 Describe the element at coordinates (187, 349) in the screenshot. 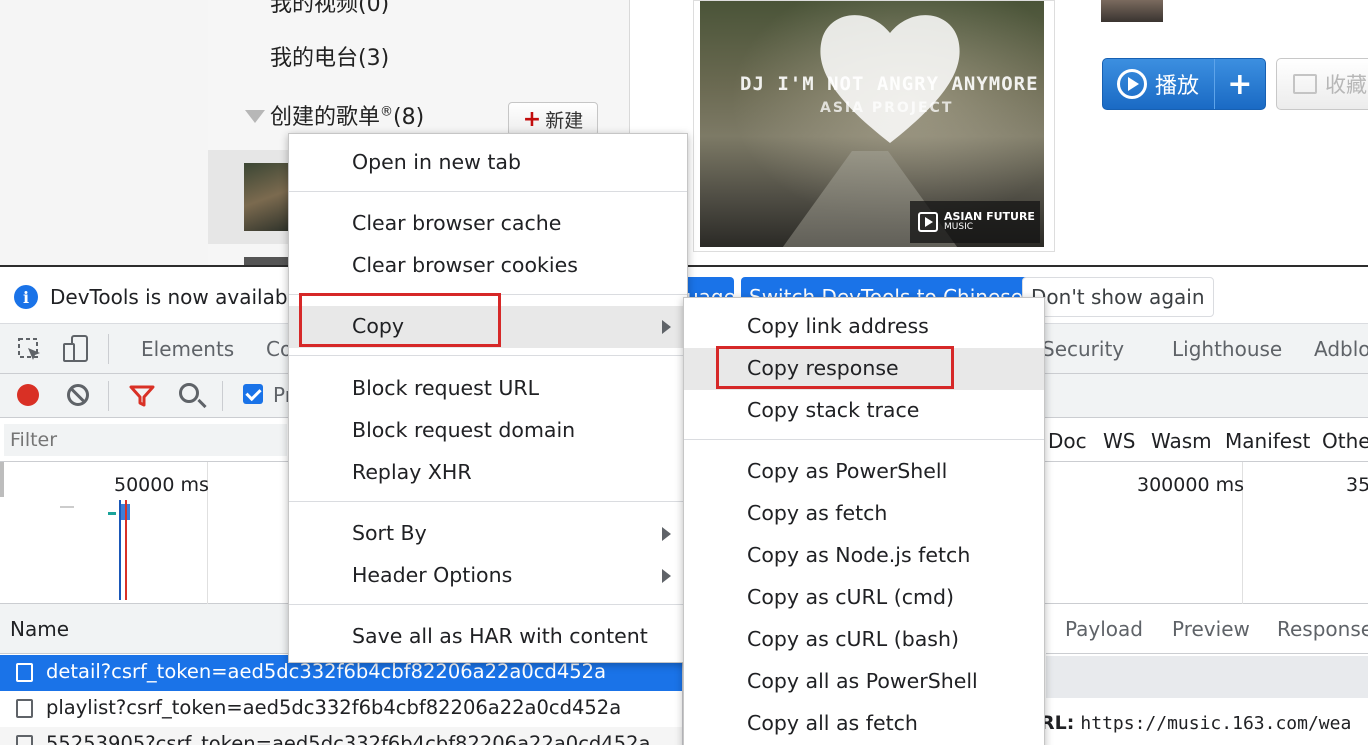

I see `tab-elements: Elements` at that location.